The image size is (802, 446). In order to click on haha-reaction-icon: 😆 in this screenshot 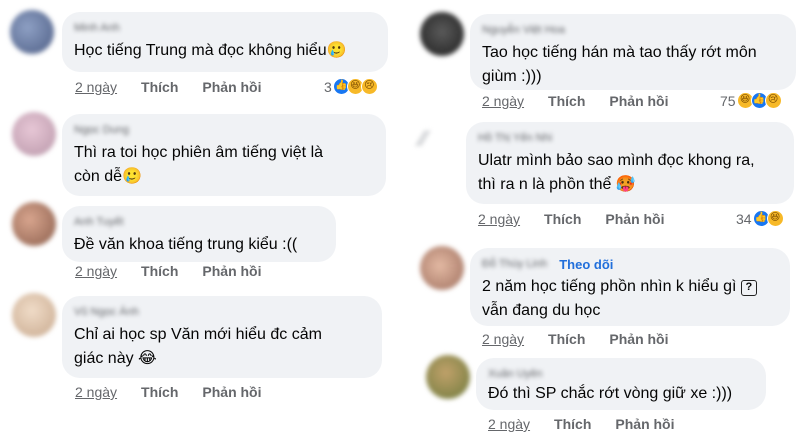, I will do `click(775, 218)`.